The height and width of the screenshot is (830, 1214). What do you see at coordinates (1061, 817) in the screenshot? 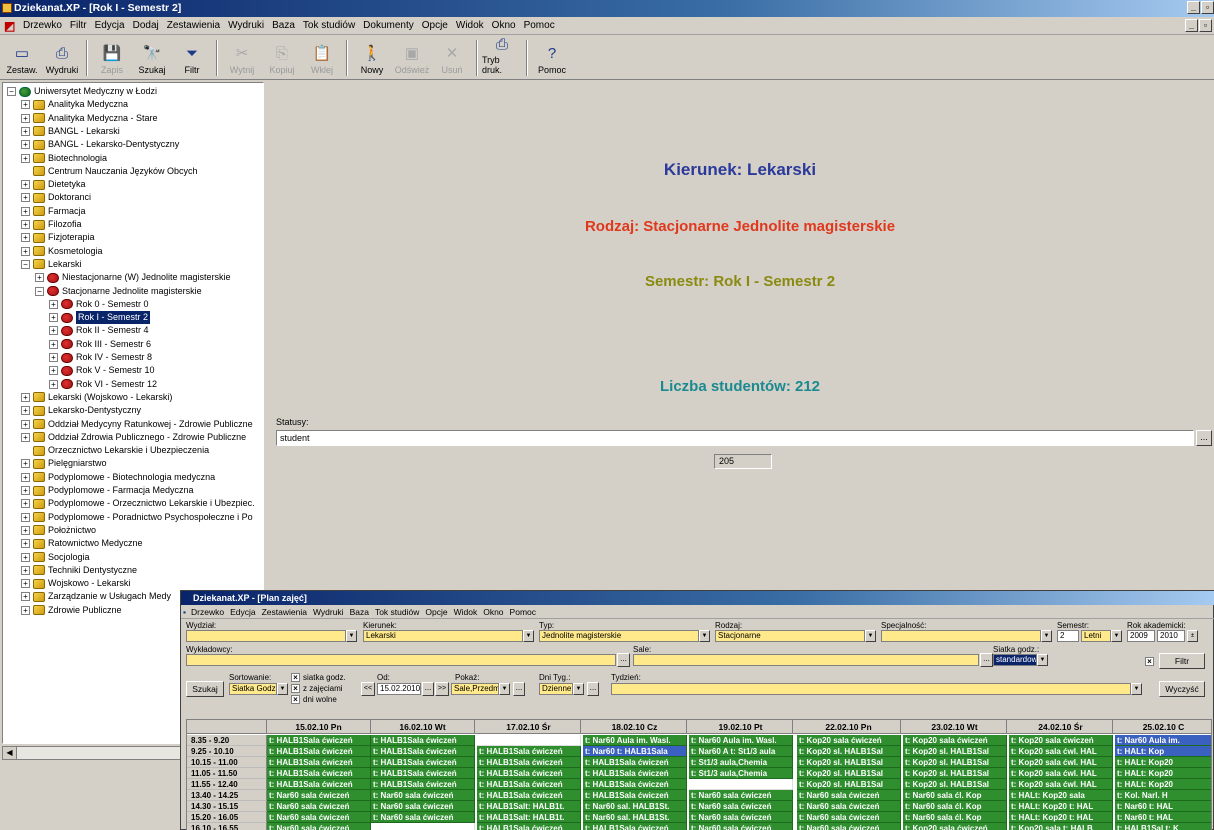
I see `schedule-cell: t: HALt: Kop20 t: HAL` at bounding box center [1061, 817].